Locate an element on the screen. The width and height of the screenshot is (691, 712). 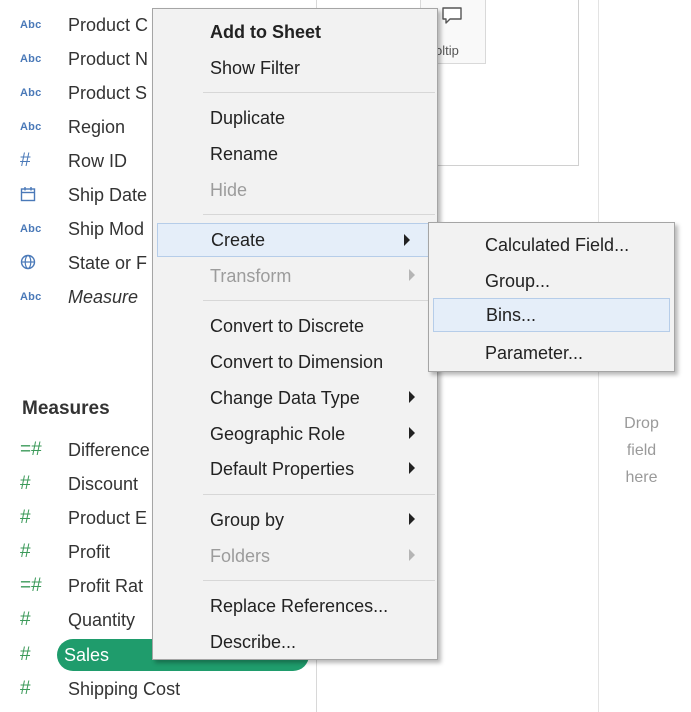
menu-item-convert-to-dimension: Convert to Dimension is located at coordinates (295, 362).